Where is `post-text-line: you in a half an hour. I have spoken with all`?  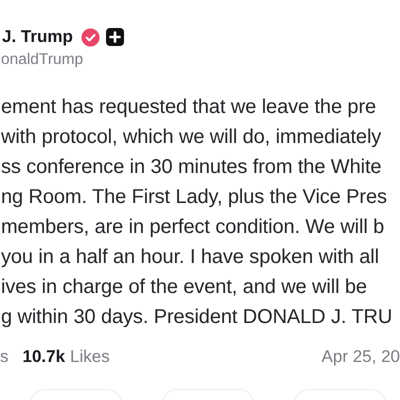 post-text-line: you in a half an hour. I have spoken with all is located at coordinates (190, 257).